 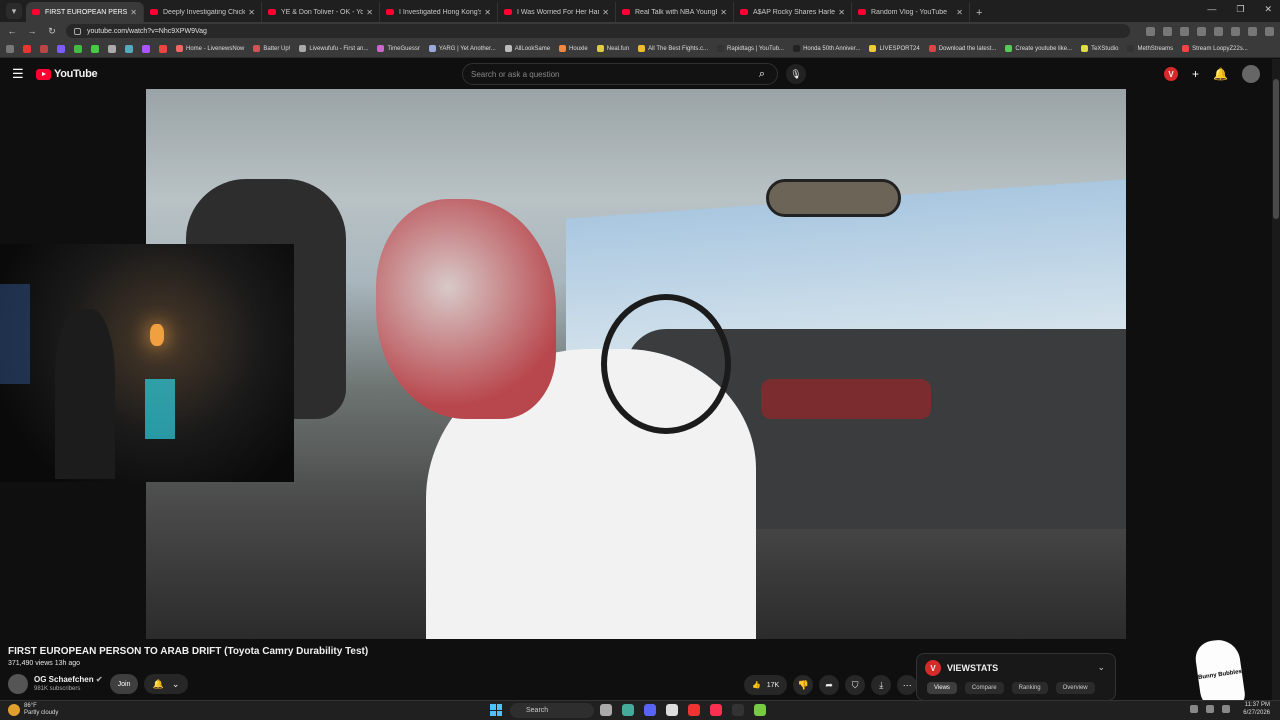 I want to click on microphone-icon: 🎙, so click(x=796, y=74).